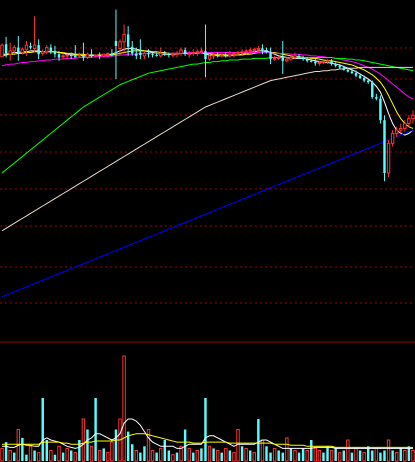  I want to click on volume-ma-line, so click(207, 440).